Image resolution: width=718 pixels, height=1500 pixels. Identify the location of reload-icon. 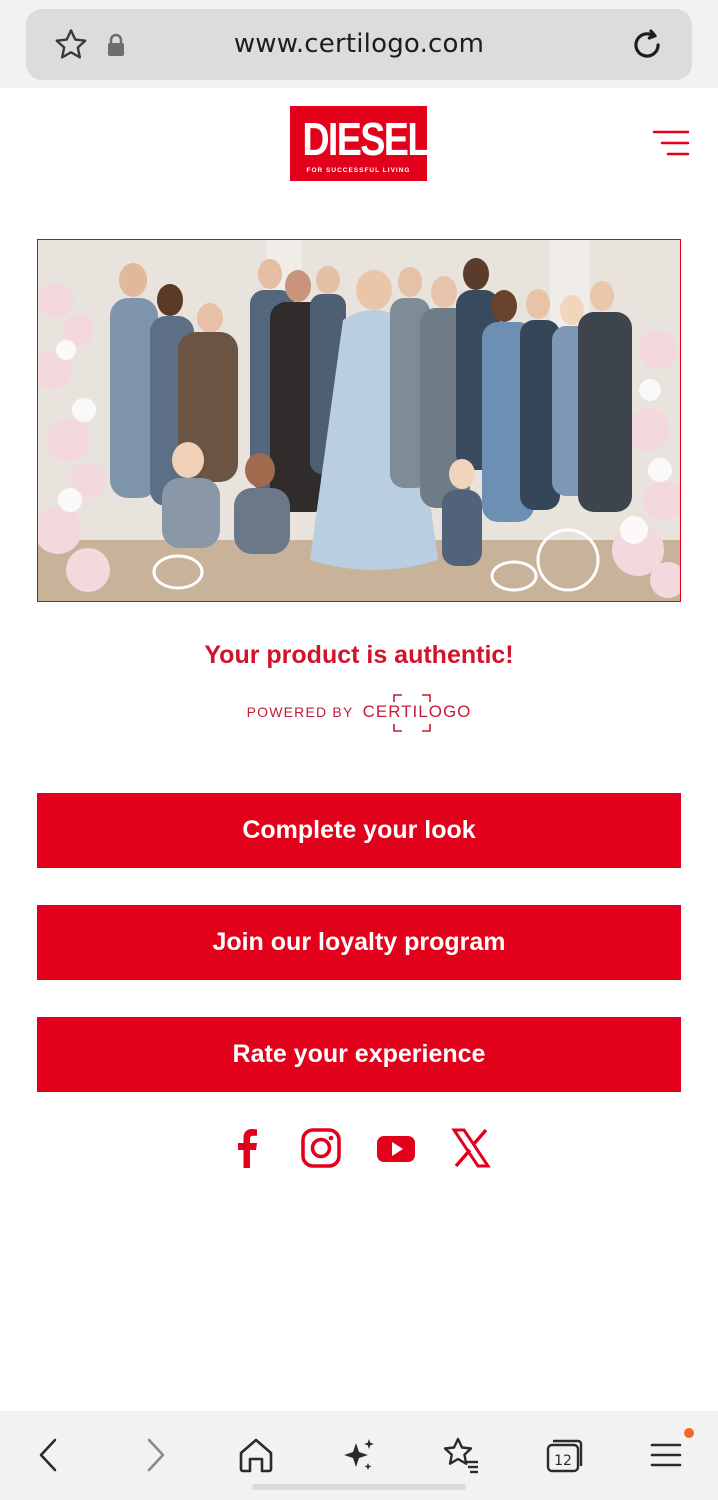
(647, 45).